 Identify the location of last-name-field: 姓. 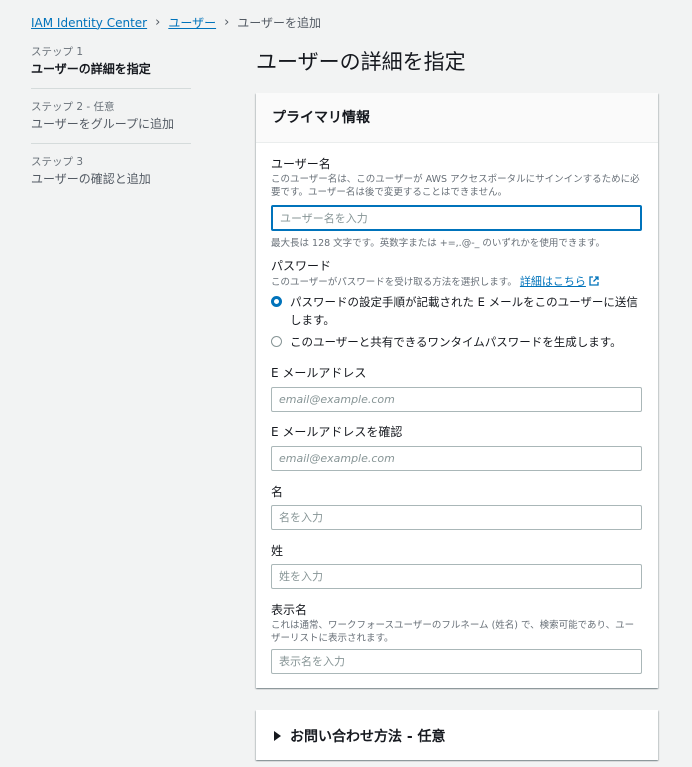
(456, 566).